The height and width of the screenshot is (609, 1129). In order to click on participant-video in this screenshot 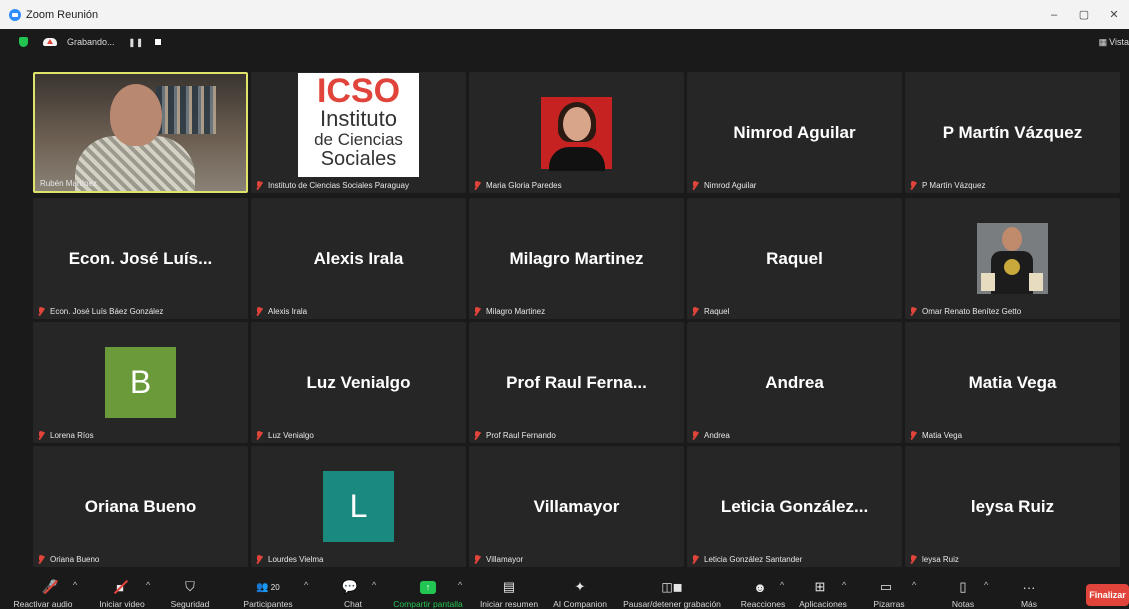, I will do `click(140, 132)`.